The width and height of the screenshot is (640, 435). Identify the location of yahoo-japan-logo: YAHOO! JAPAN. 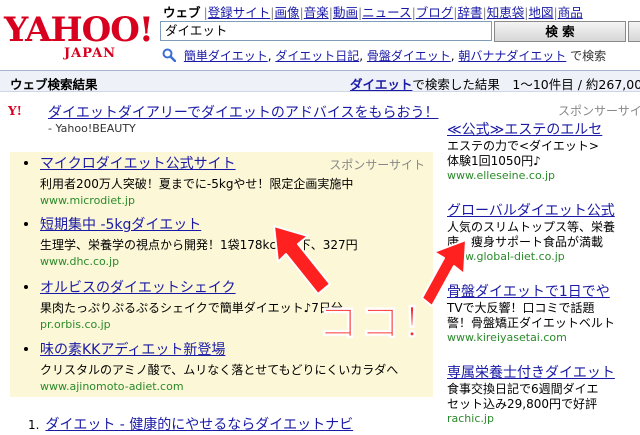
(79, 37).